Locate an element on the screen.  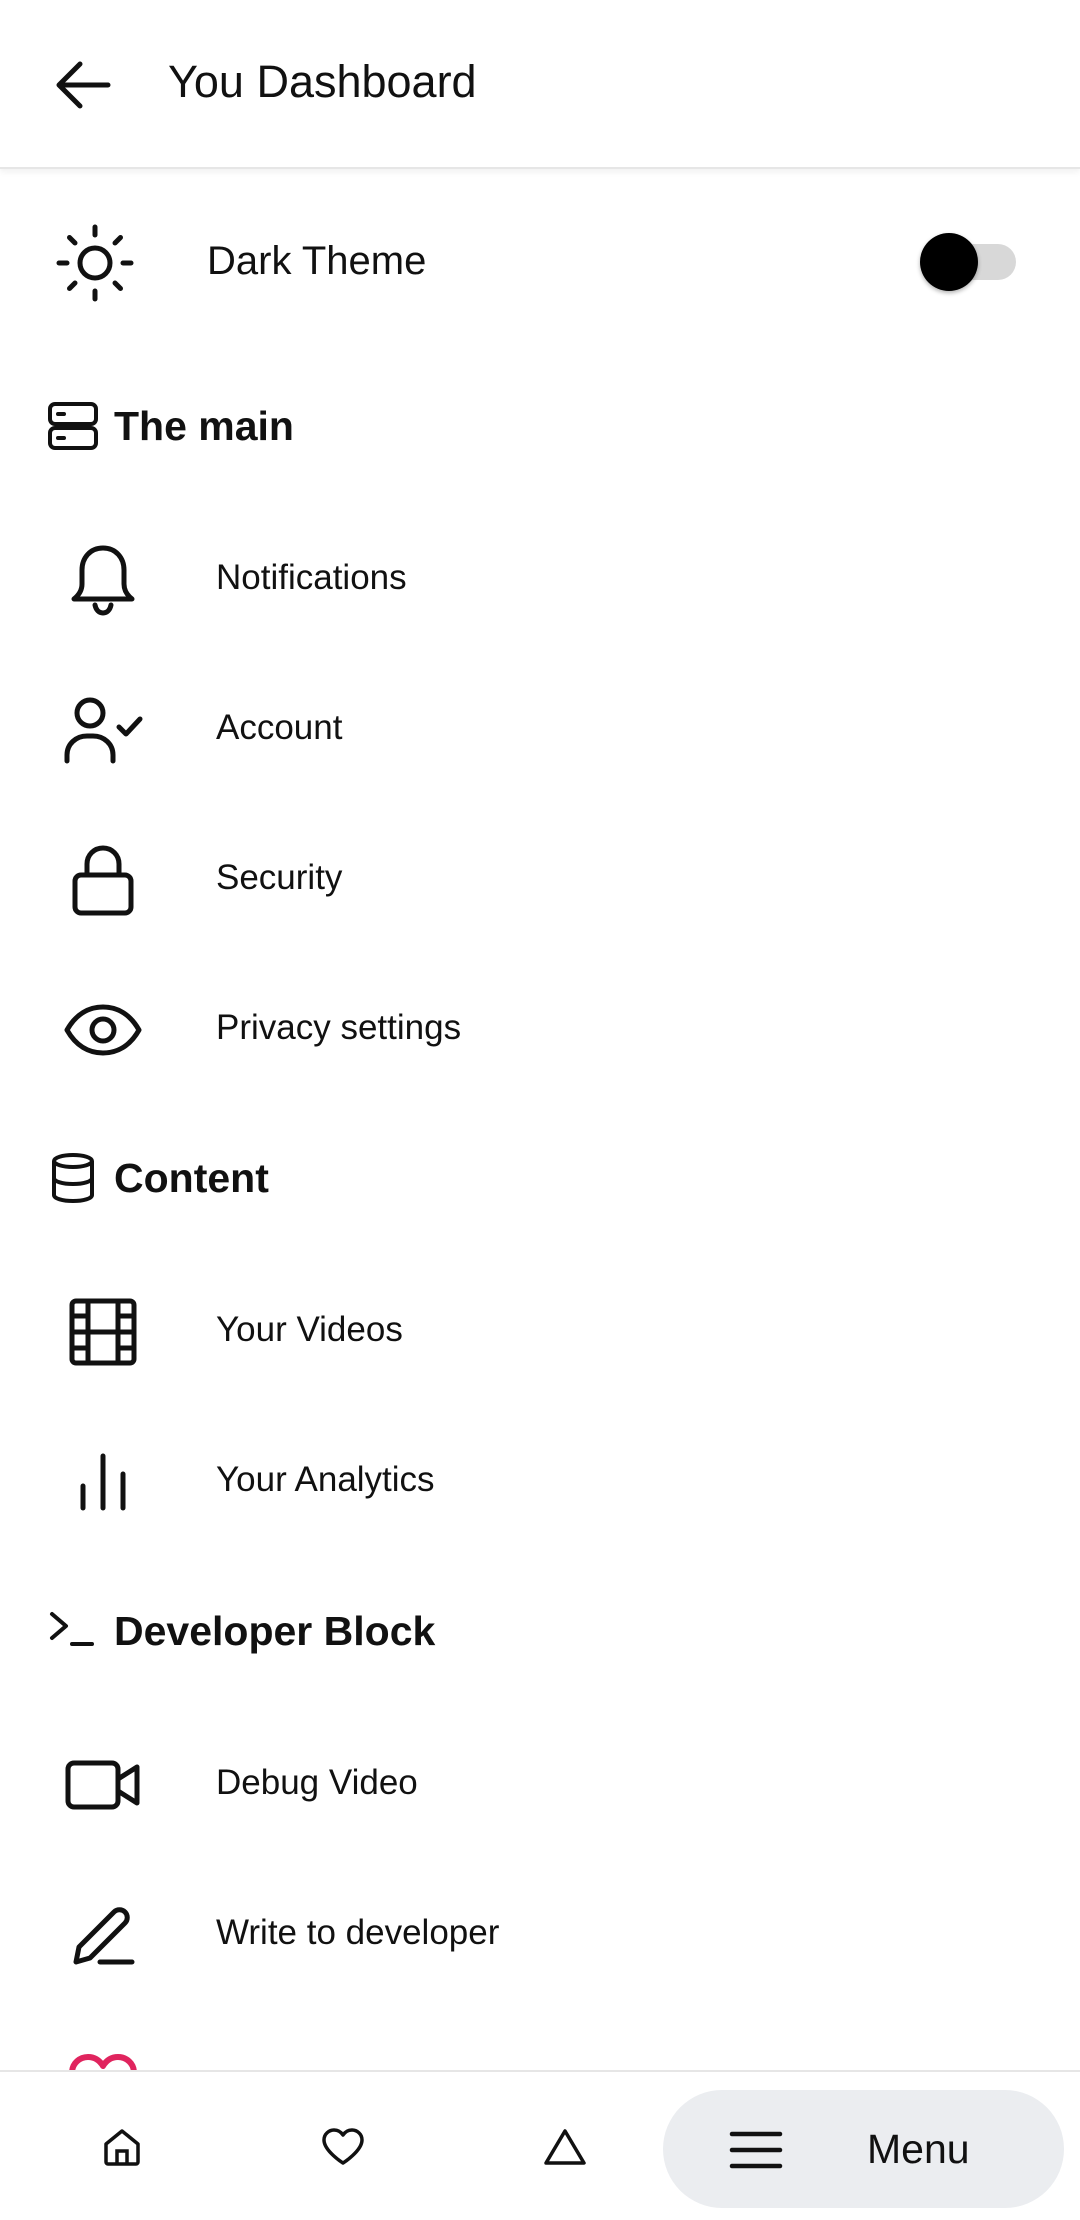
section-header-content: Content is located at coordinates (540, 1177).